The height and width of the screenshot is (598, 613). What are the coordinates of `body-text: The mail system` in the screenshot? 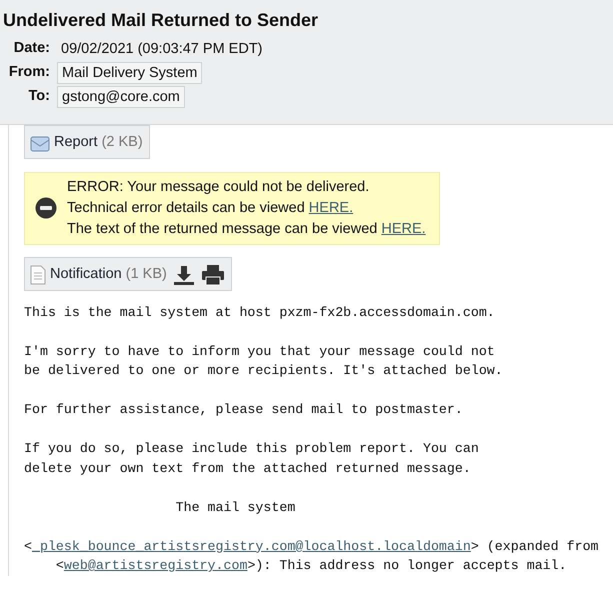 It's located at (235, 507).